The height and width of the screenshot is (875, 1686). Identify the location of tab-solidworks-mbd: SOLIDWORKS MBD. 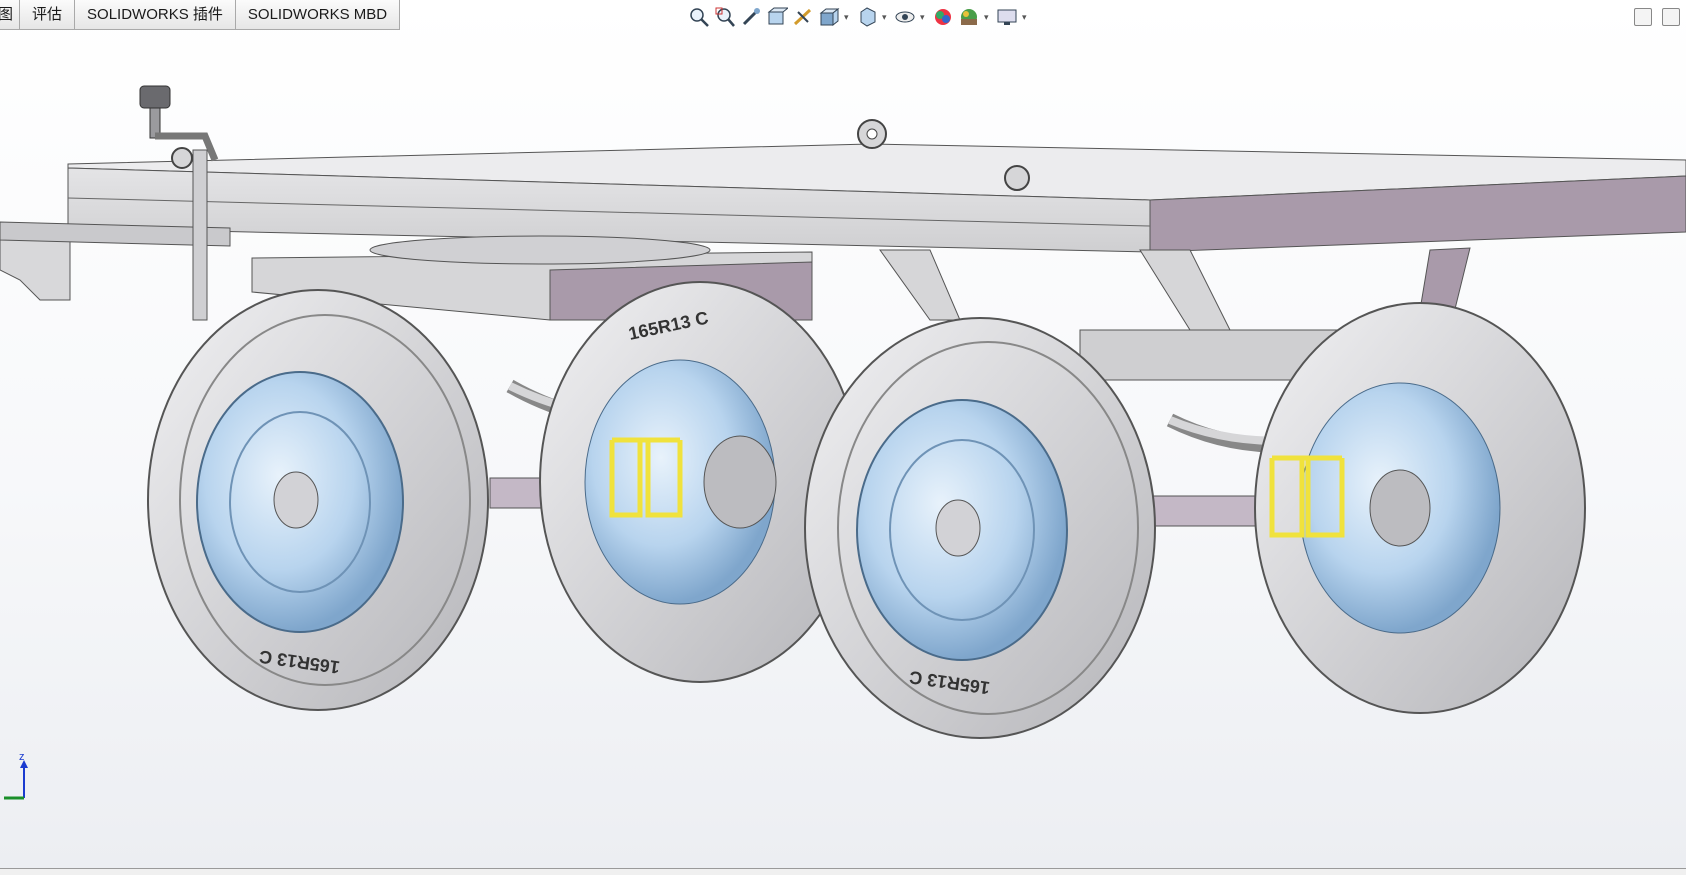
(318, 15).